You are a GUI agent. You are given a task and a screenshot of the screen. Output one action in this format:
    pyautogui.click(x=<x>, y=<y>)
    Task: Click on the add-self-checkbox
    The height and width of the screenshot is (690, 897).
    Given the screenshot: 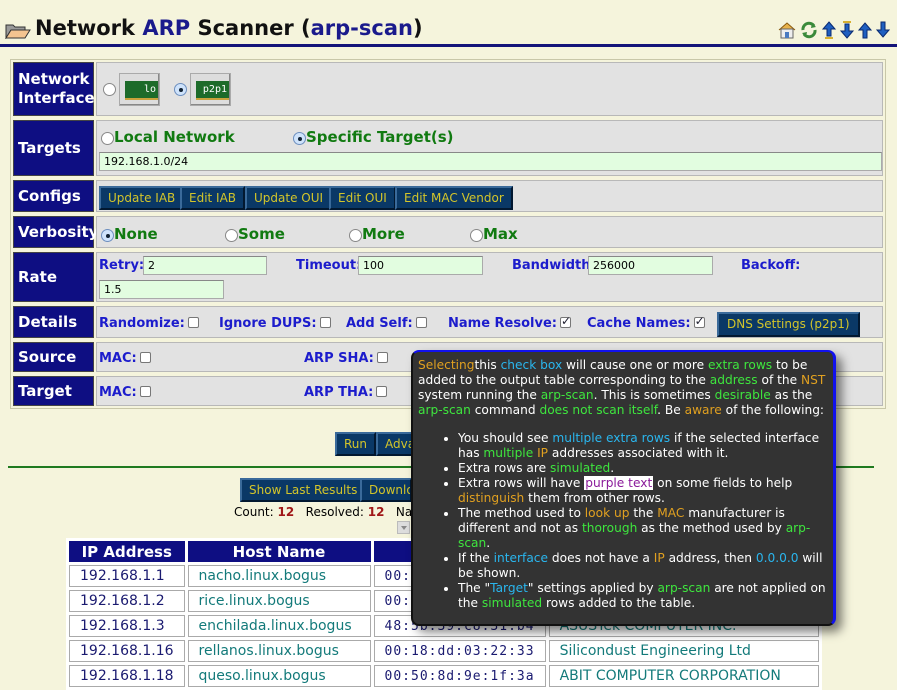 What is the action you would take?
    pyautogui.click(x=421, y=322)
    